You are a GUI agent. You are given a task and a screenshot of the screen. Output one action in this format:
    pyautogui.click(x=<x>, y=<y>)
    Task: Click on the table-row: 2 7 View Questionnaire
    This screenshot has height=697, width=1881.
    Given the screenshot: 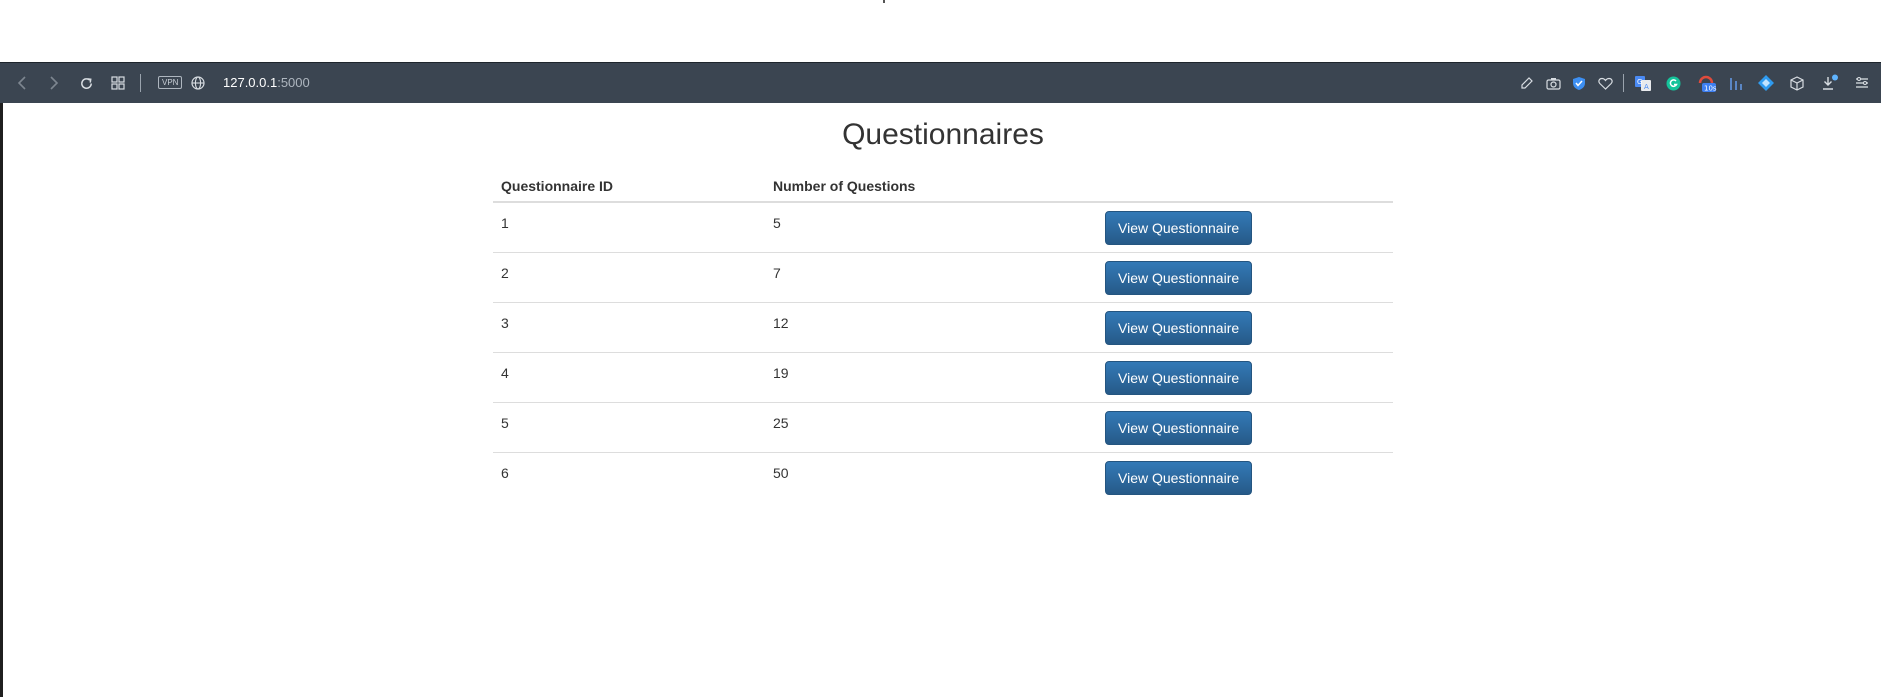 What is the action you would take?
    pyautogui.click(x=943, y=276)
    